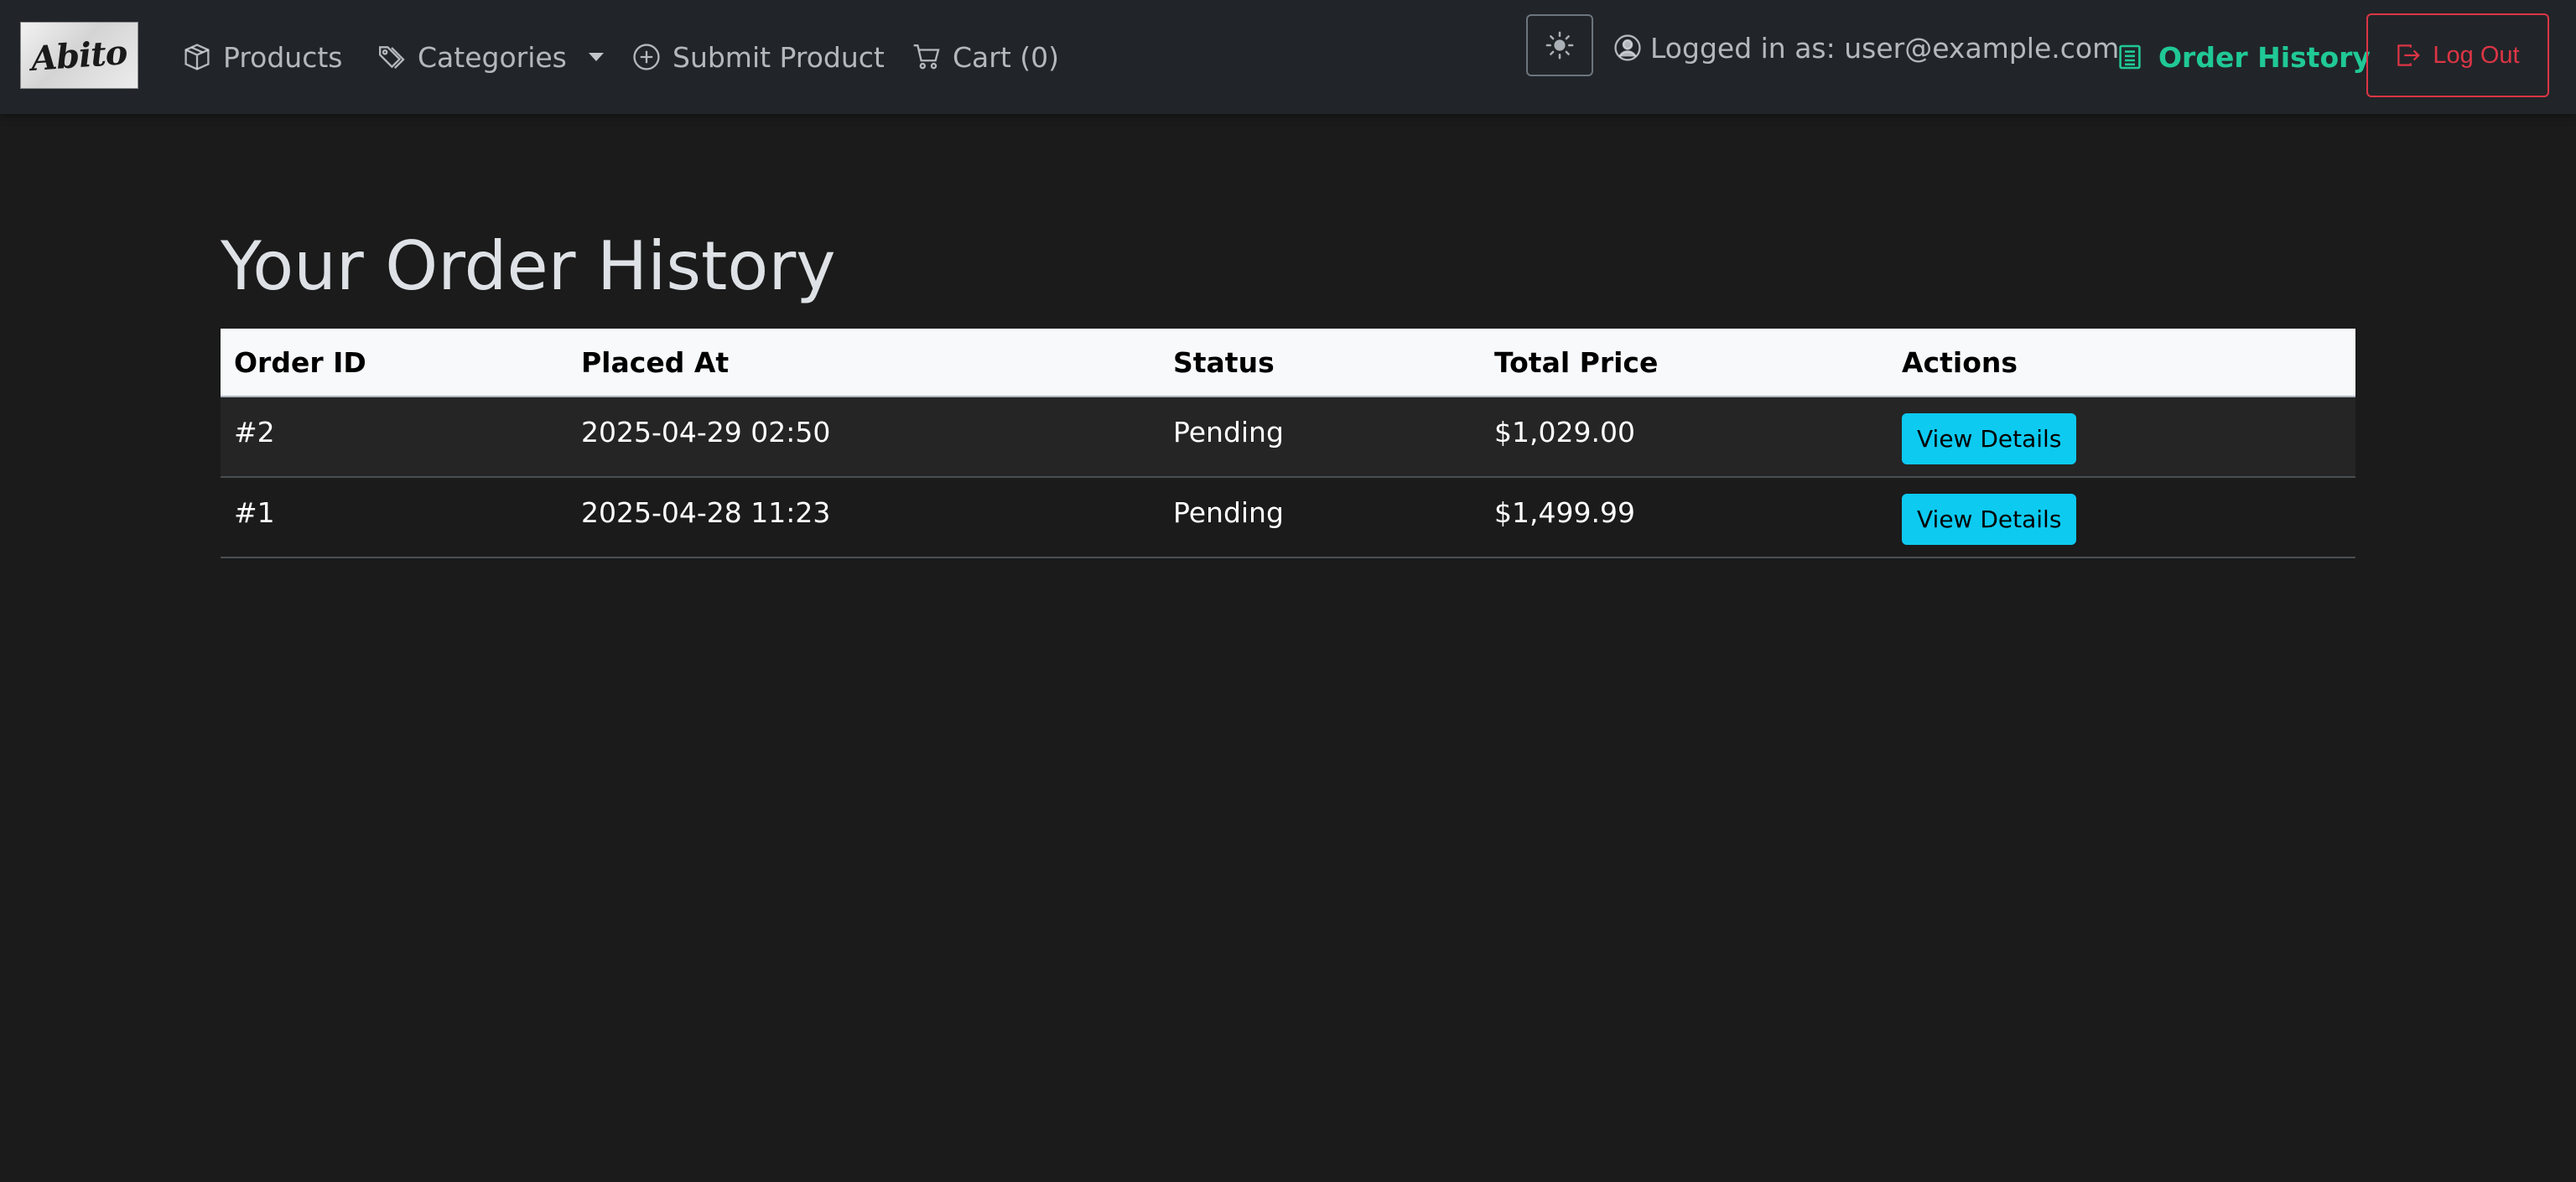  Describe the element at coordinates (1627, 47) in the screenshot. I see `user-circle-icon` at that location.